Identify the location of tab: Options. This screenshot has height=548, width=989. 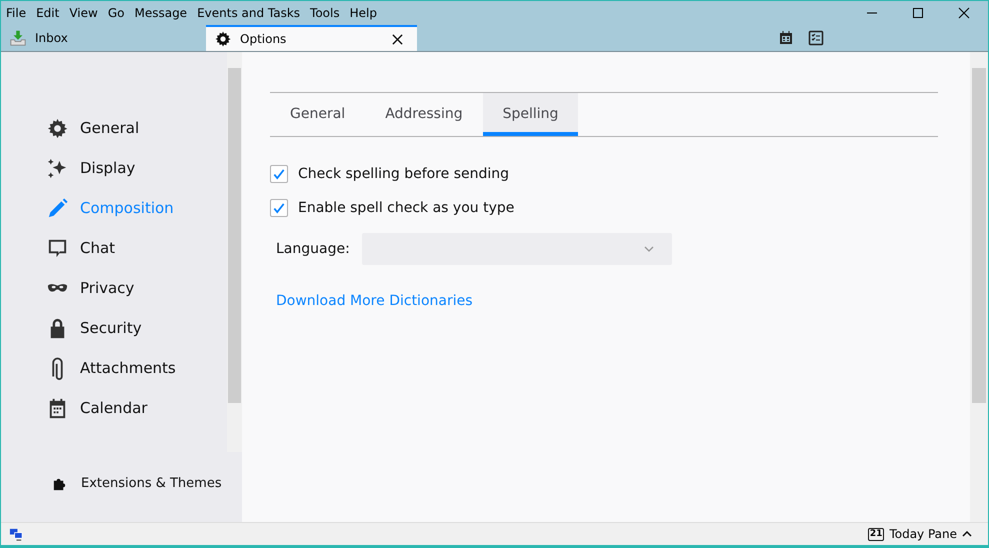
(311, 38).